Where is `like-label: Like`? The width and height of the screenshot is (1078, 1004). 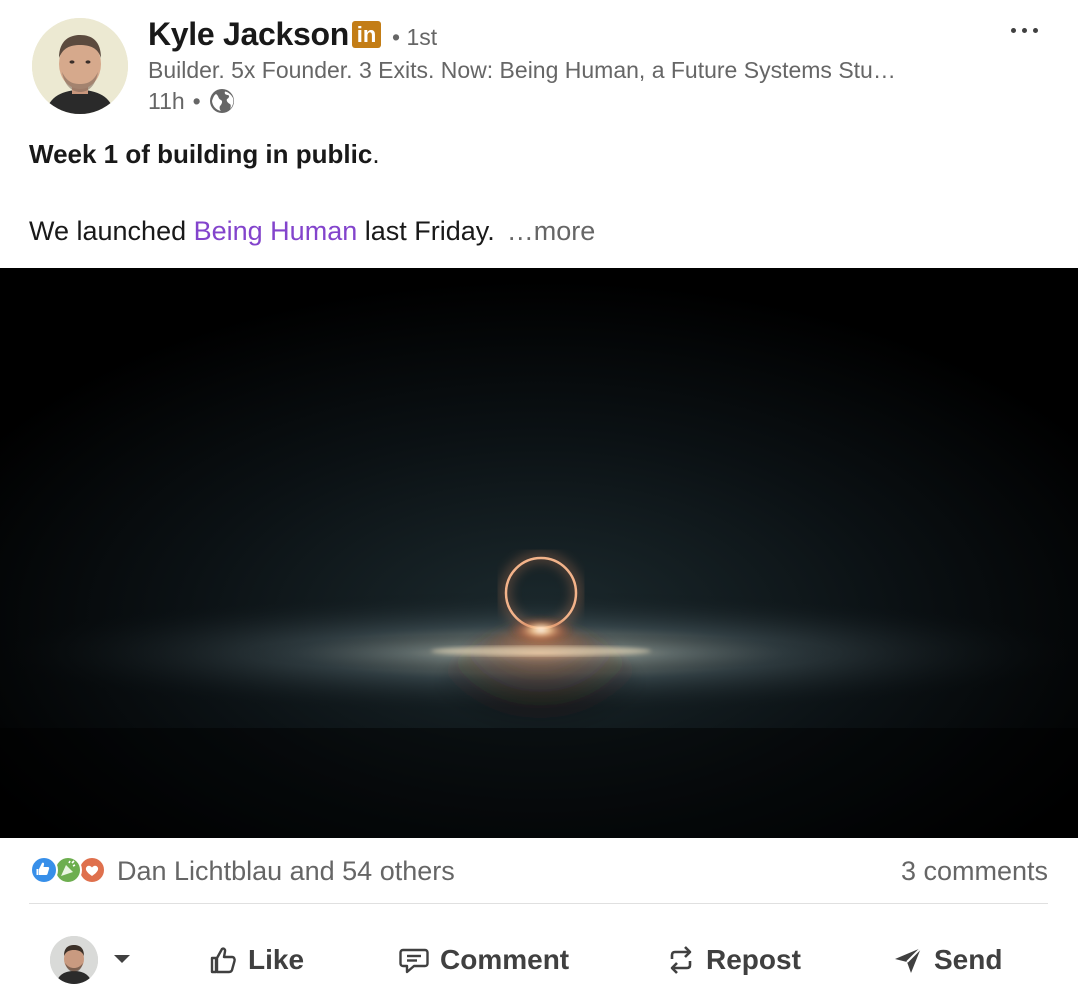 like-label: Like is located at coordinates (276, 959).